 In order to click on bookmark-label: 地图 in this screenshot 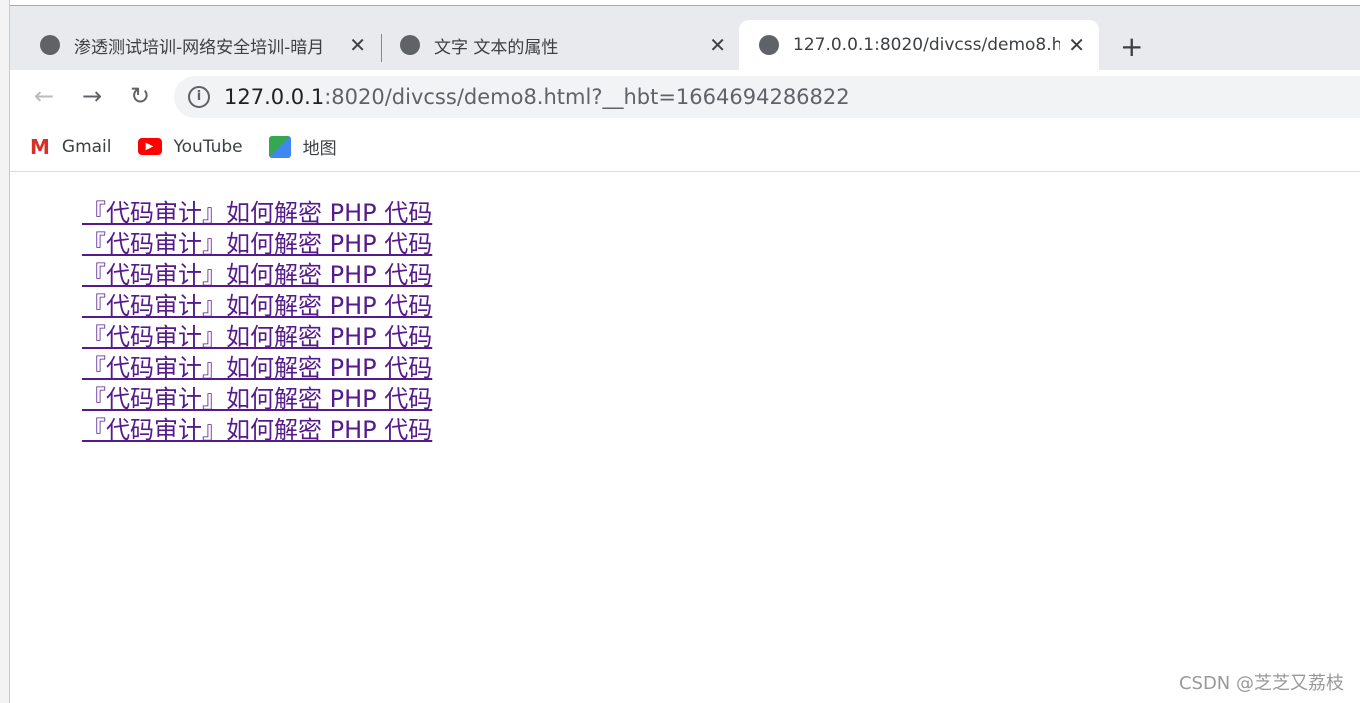, I will do `click(319, 149)`.